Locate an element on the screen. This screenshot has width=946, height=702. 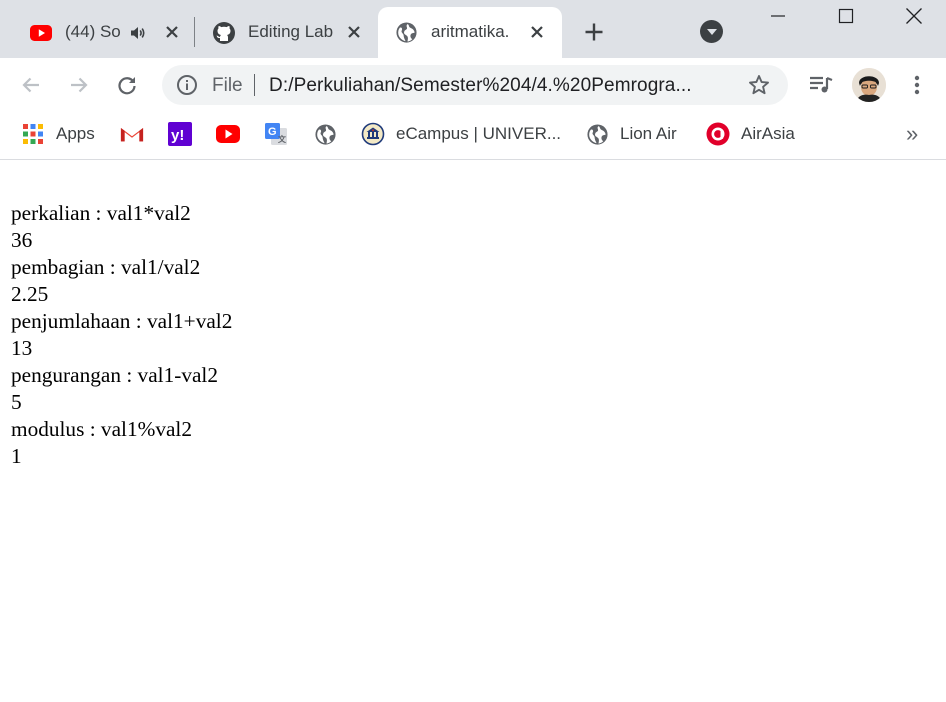
close-window-button is located at coordinates (913, 16).